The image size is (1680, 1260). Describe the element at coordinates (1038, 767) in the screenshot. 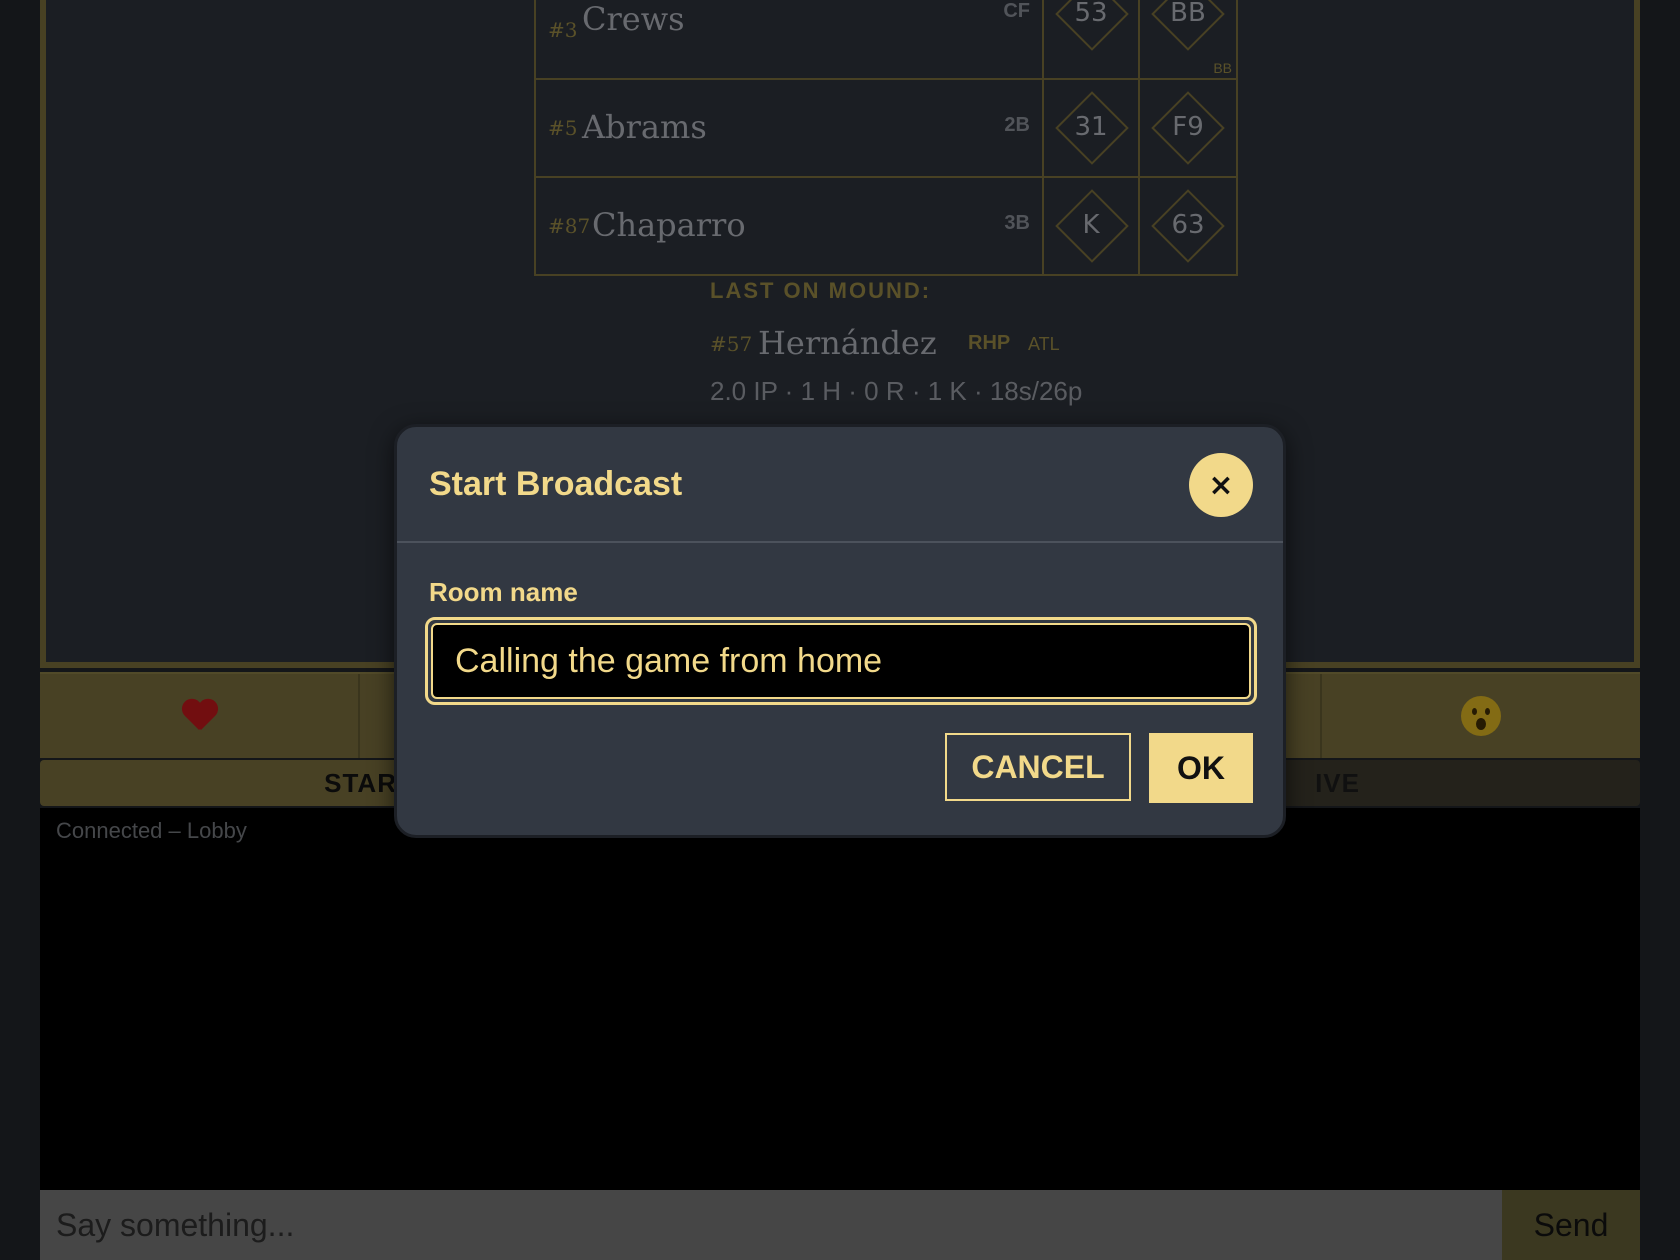

I see `cancel-button: CANCEL` at that location.